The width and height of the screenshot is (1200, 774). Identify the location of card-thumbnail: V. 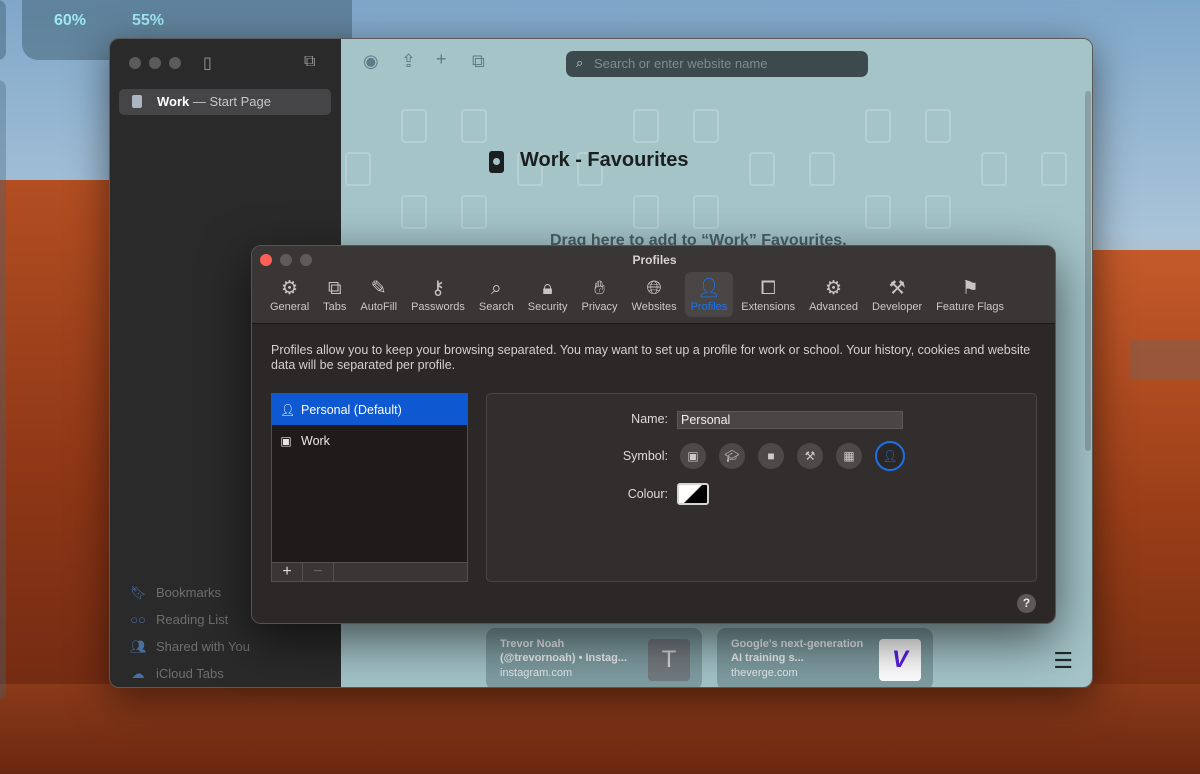
(900, 660).